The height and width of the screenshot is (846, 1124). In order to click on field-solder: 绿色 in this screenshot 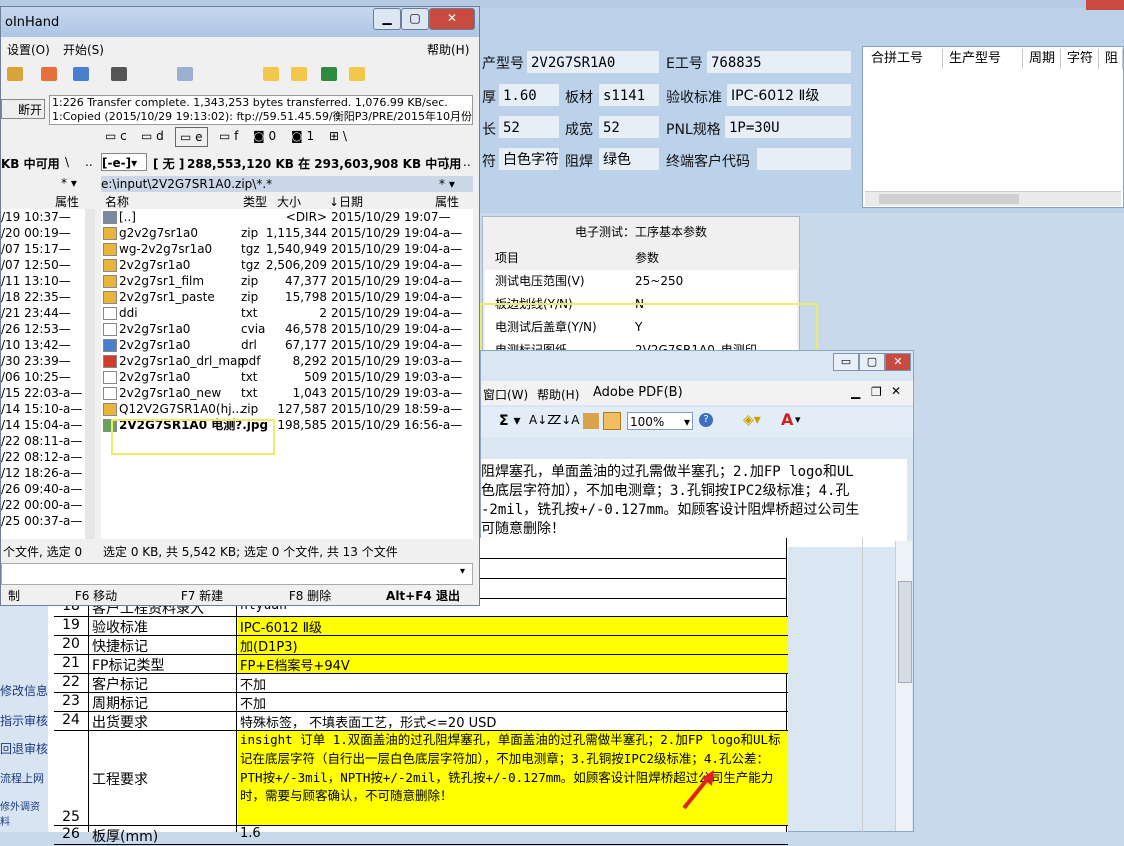, I will do `click(629, 159)`.